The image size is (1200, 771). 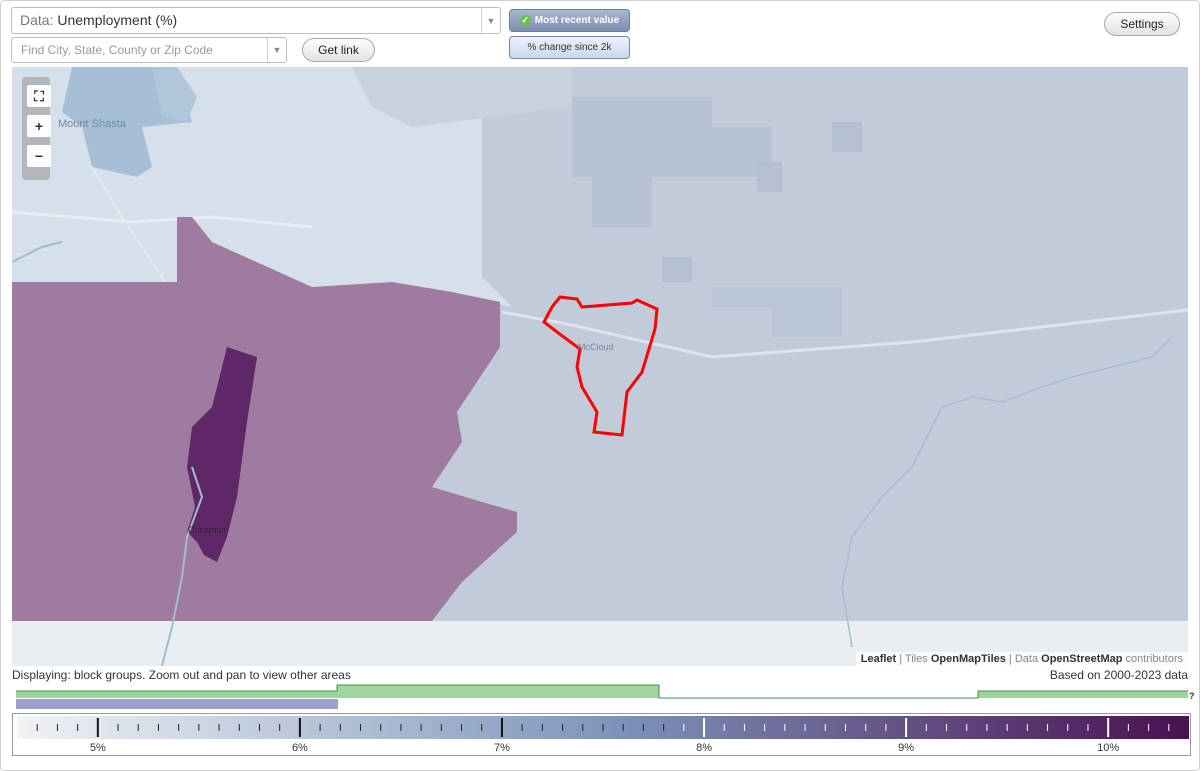 I want to click on data-select-value: Unemployment (%), so click(x=117, y=20).